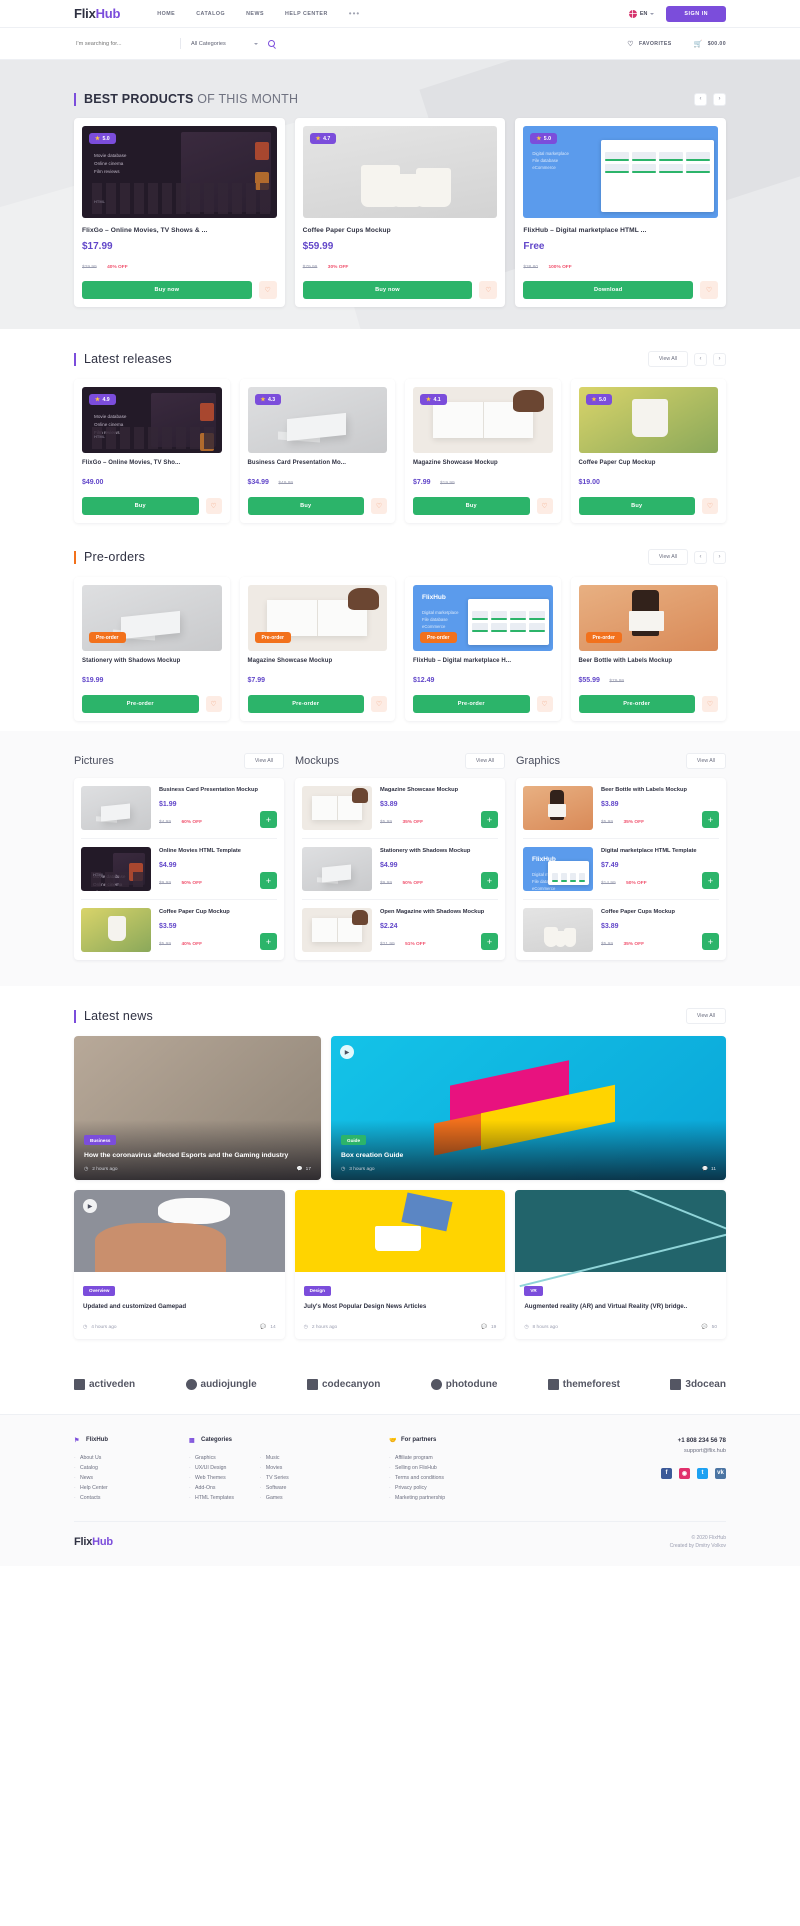 The width and height of the screenshot is (800, 1926). I want to click on play-icon: ▶, so click(347, 1052).